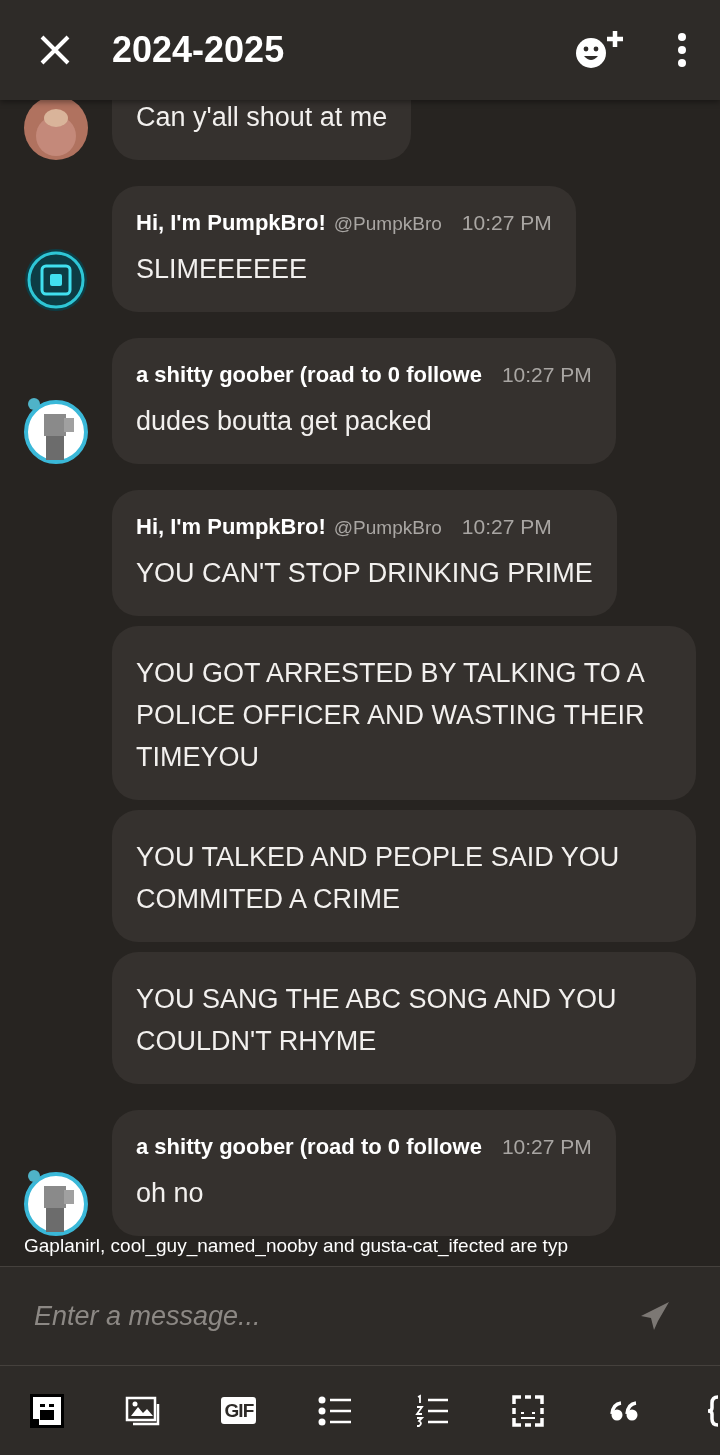 This screenshot has height=1455, width=720. What do you see at coordinates (296, 1246) in the screenshot?
I see `typing-indicator: Gaplanirl, cool_guy_named_nooby and gusta-cat_ifected are typ` at bounding box center [296, 1246].